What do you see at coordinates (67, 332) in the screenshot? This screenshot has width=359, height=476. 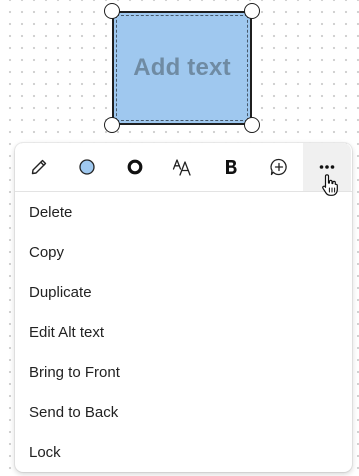 I see `menu-item-label: Edit Alt text` at bounding box center [67, 332].